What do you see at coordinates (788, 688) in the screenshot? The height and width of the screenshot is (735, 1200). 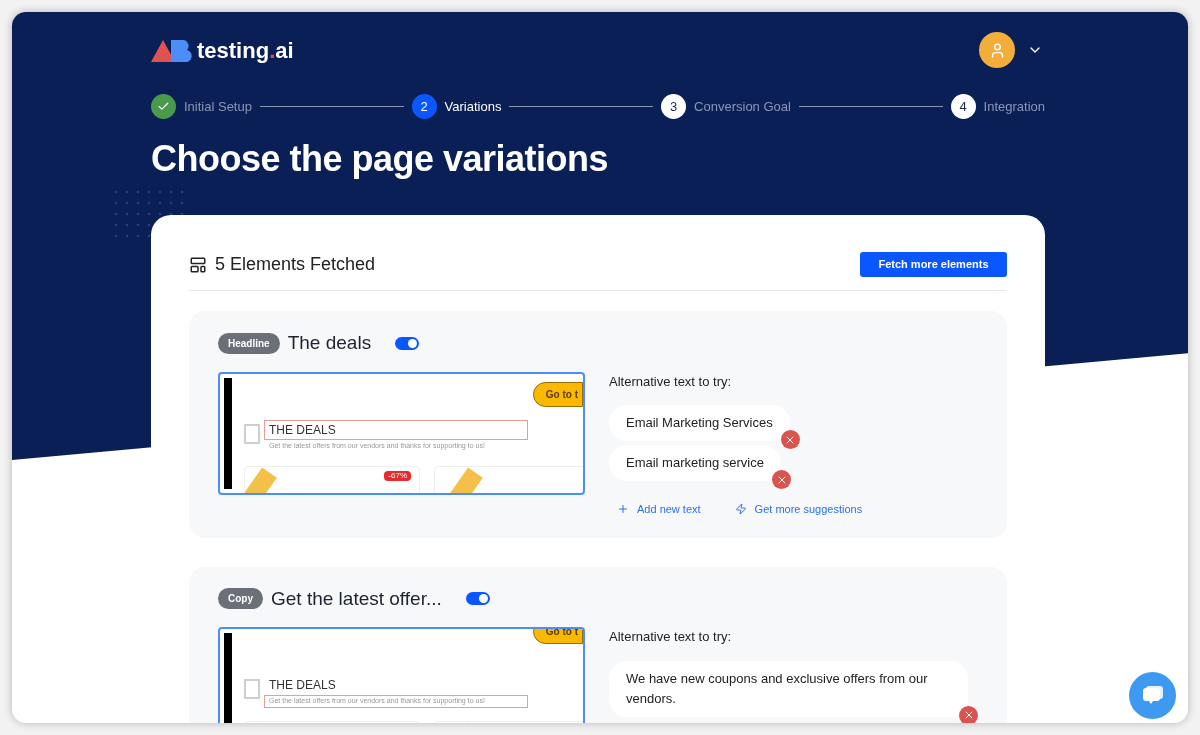 I see `alternative-text: We have new coupons and exclusive offers from our vendors.` at bounding box center [788, 688].